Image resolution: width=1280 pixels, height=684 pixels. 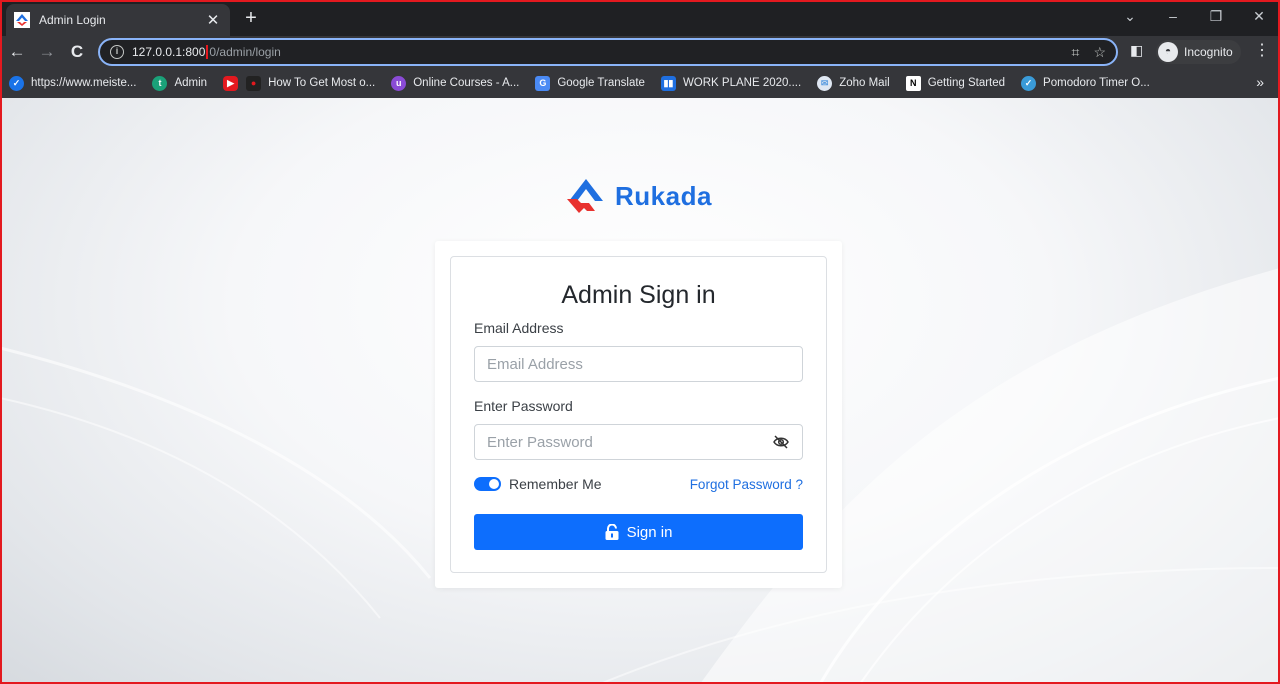 What do you see at coordinates (248, 52) in the screenshot?
I see `url-path: /admin/login` at bounding box center [248, 52].